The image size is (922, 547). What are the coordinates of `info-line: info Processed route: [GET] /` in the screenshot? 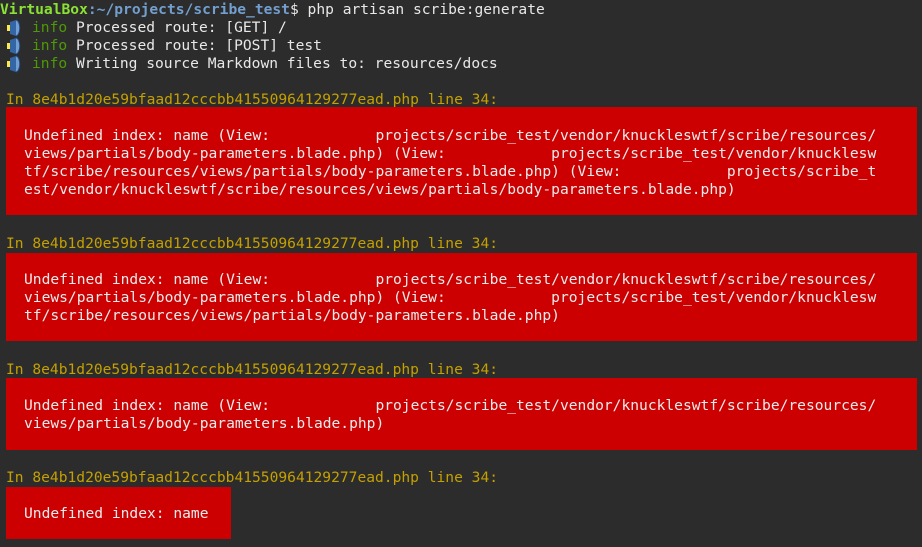 It's located at (159, 28).